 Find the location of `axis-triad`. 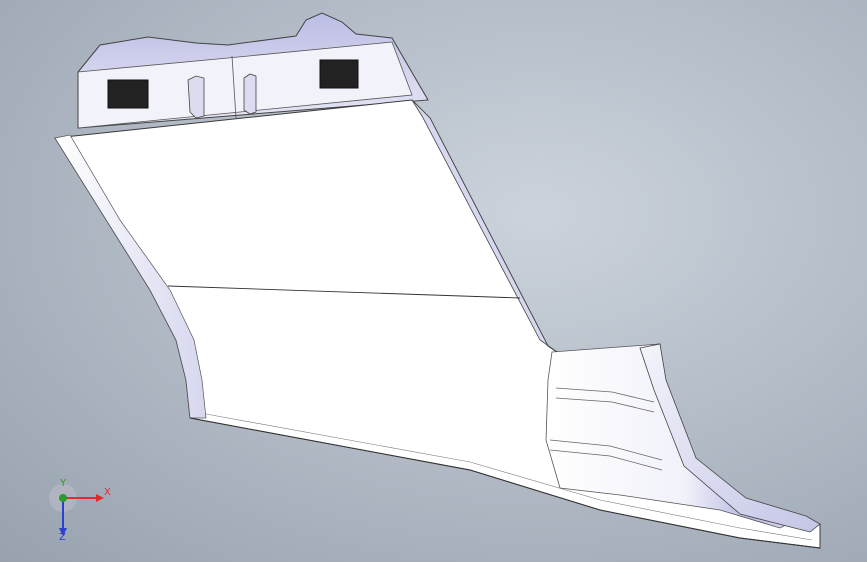

axis-triad is located at coordinates (76, 510).